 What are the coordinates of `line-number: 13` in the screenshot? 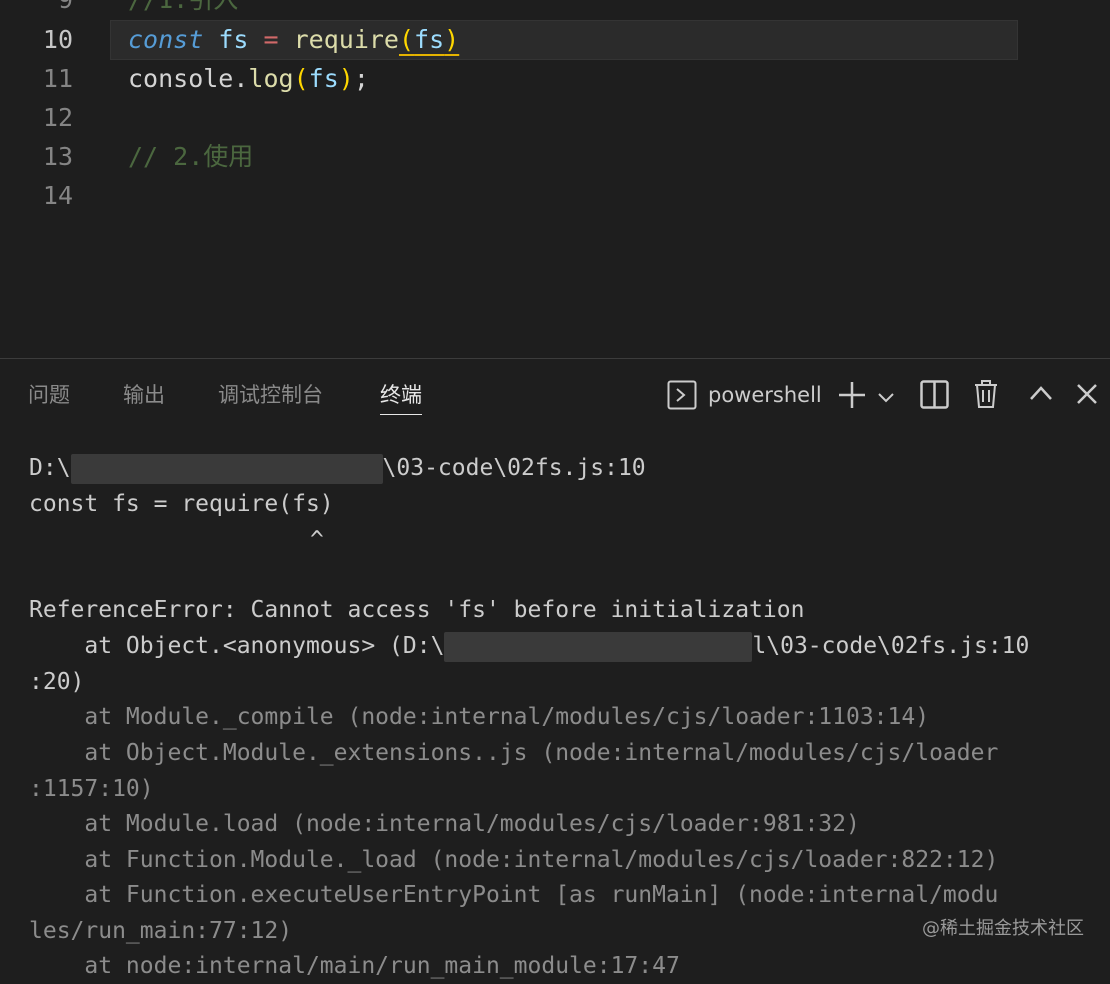 It's located at (57, 156).